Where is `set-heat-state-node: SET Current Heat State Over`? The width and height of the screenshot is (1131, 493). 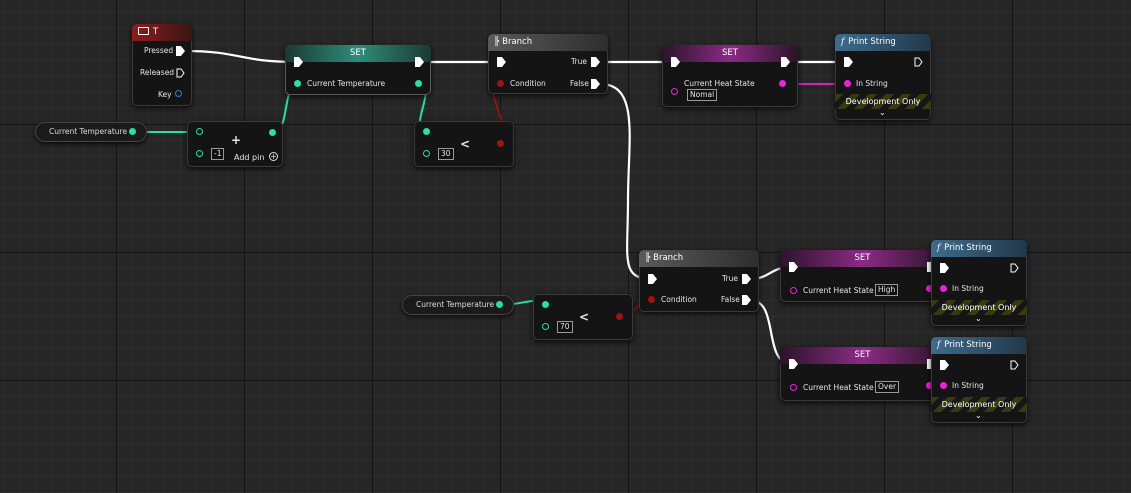 set-heat-state-node: SET Current Heat State Over is located at coordinates (862, 374).